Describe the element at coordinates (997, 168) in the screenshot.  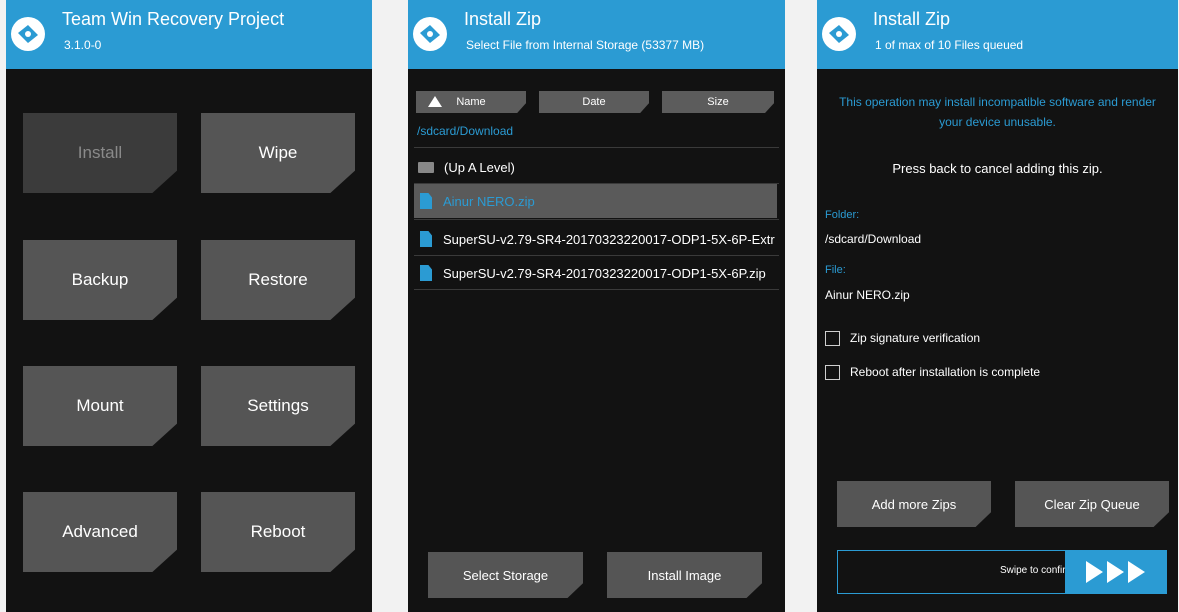
I see `cancel-hint: Press back to cancel adding this zip.` at that location.